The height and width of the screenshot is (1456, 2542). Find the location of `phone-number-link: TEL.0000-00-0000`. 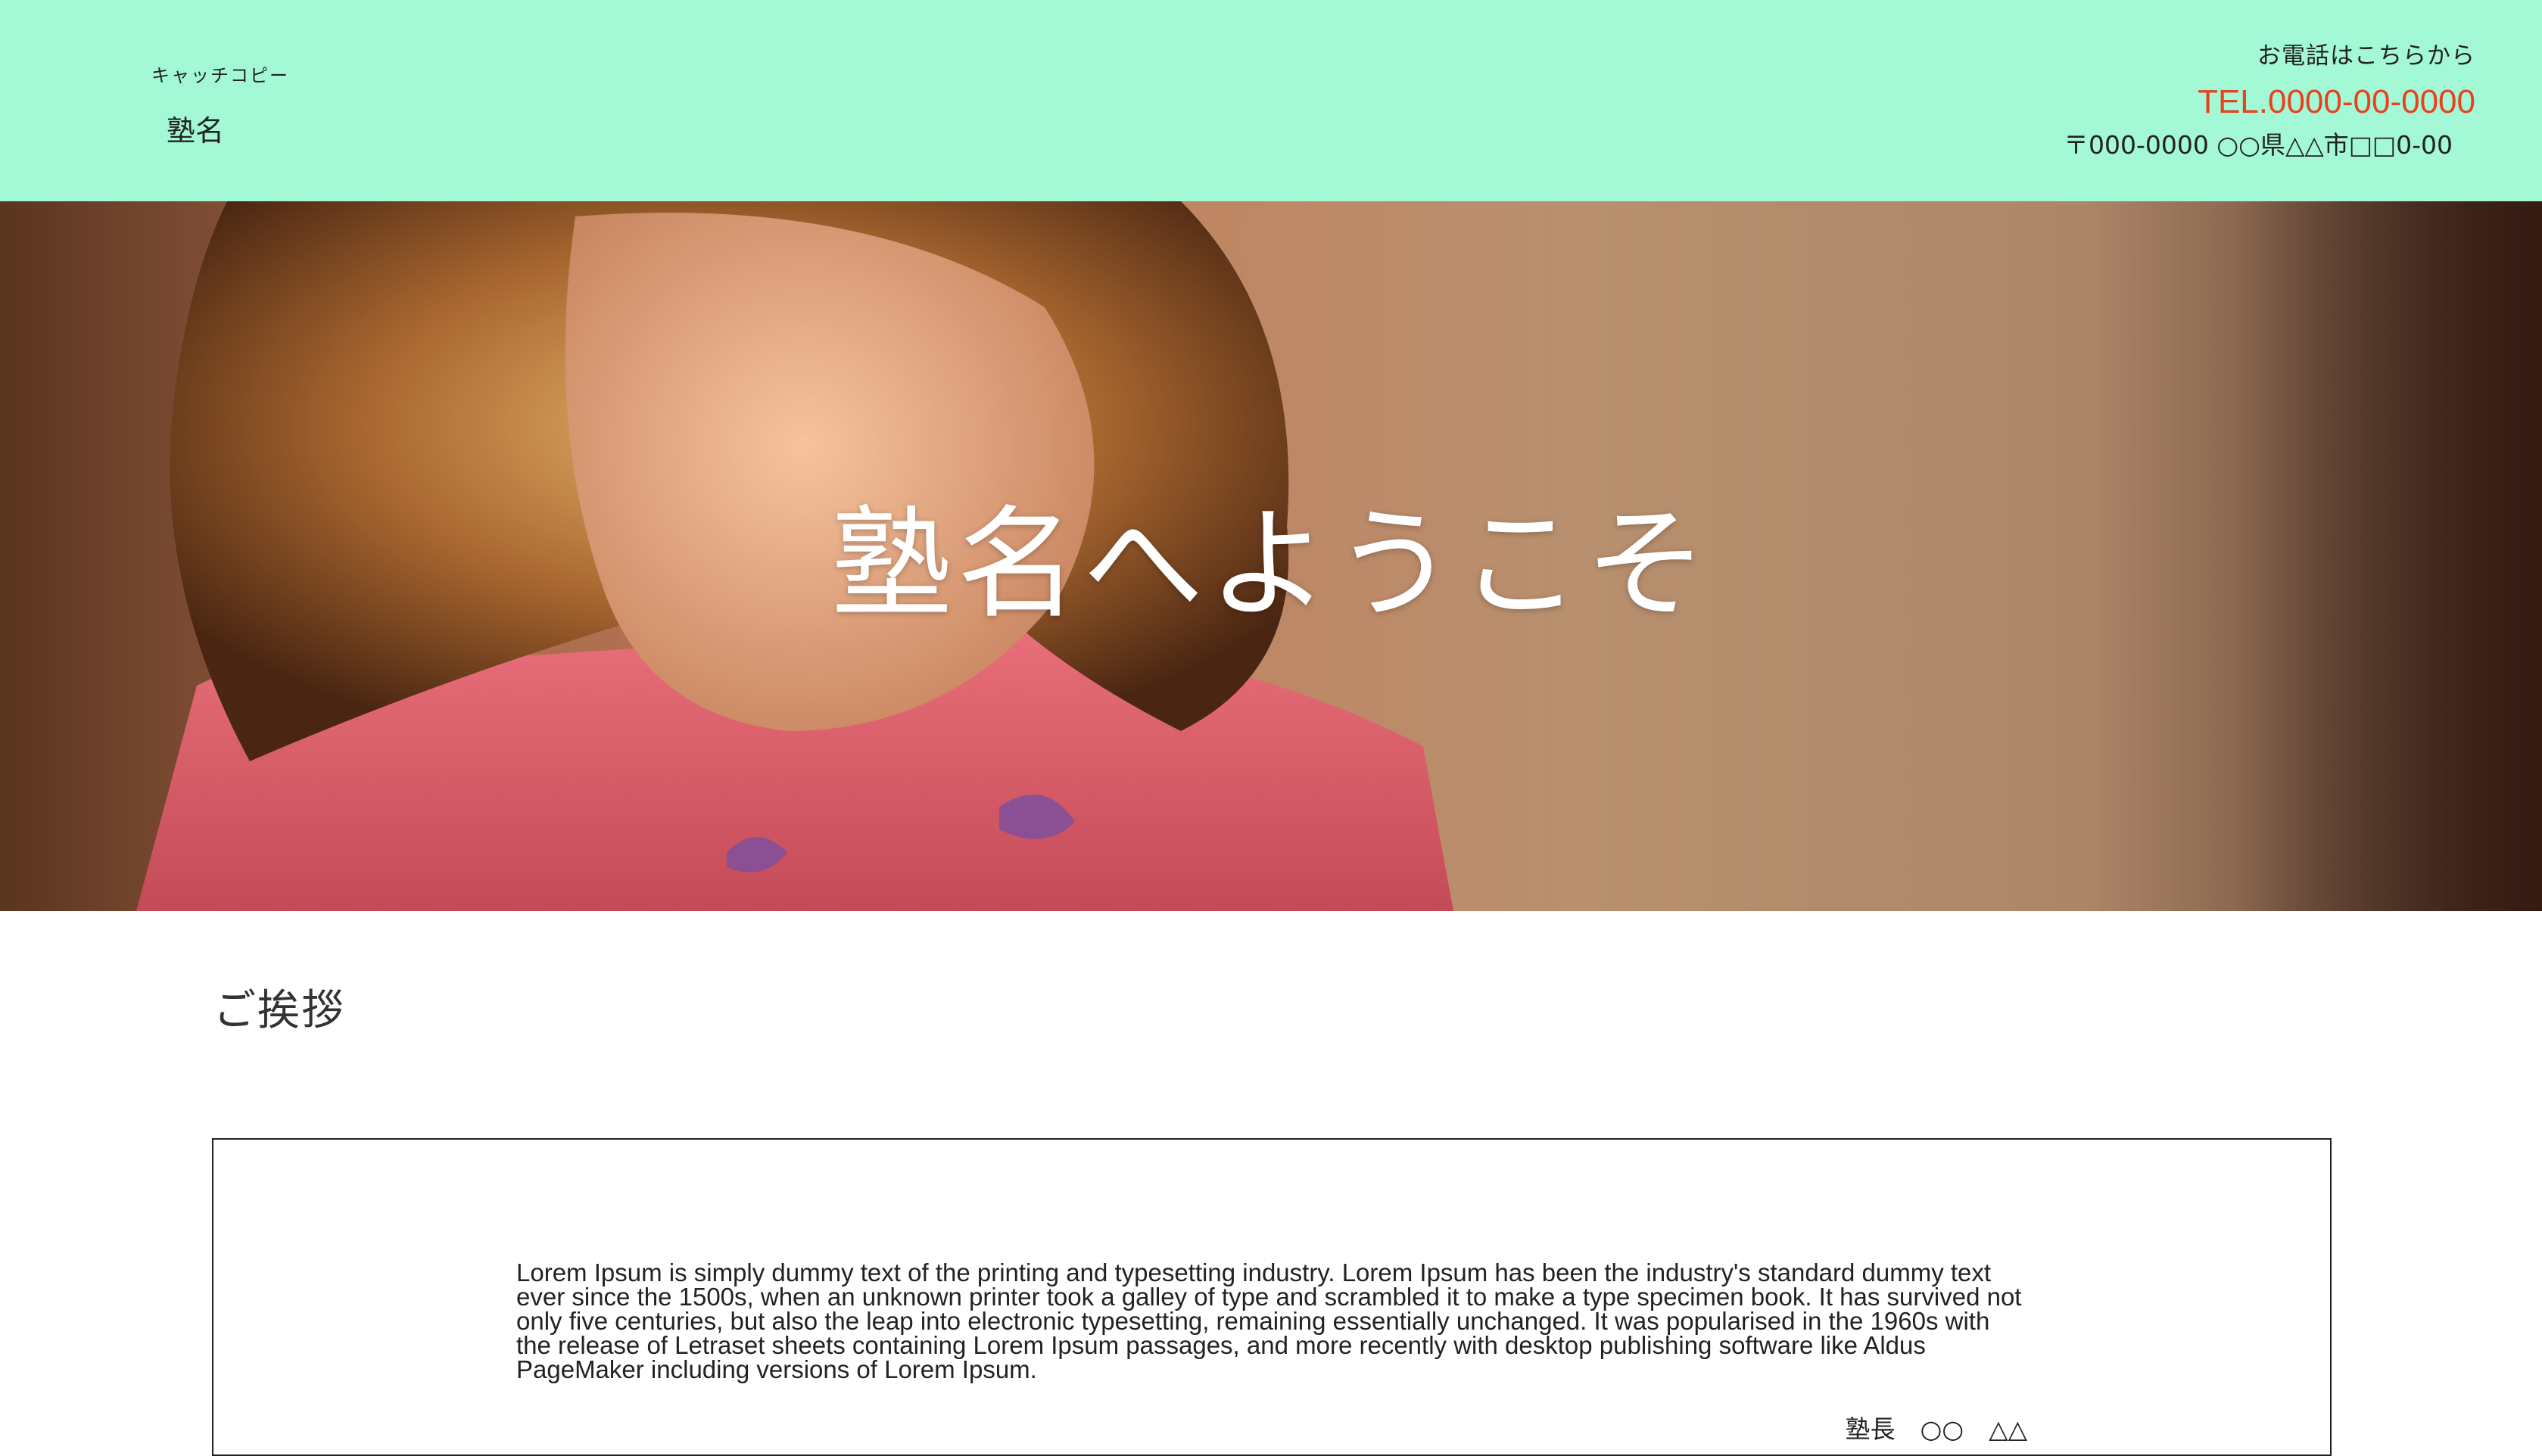

phone-number-link: TEL.0000-00-0000 is located at coordinates (2172, 102).